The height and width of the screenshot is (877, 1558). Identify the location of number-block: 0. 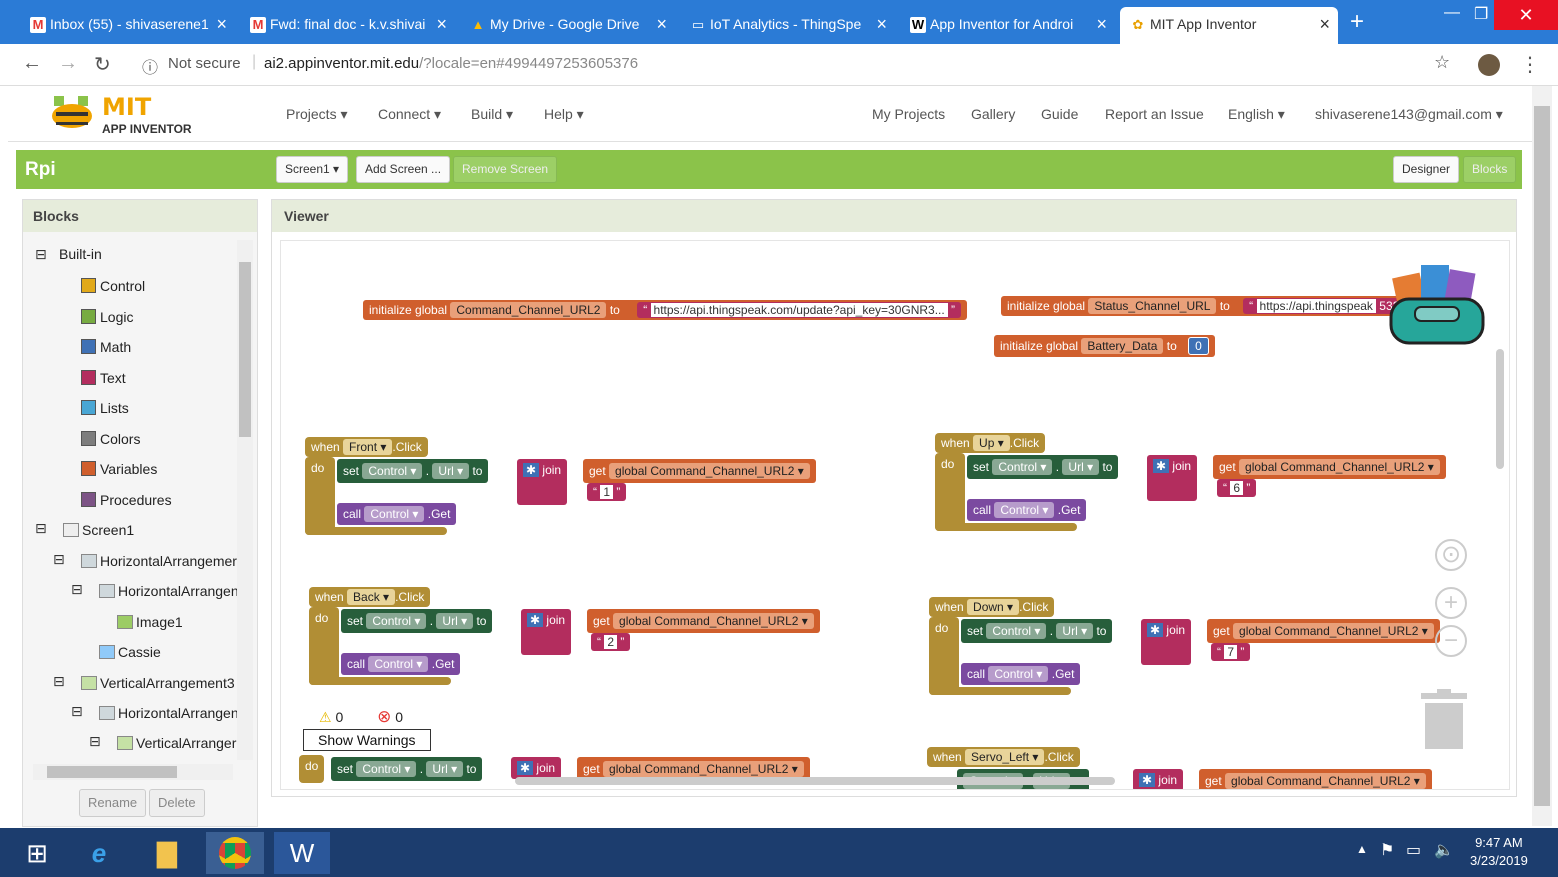
(1198, 346).